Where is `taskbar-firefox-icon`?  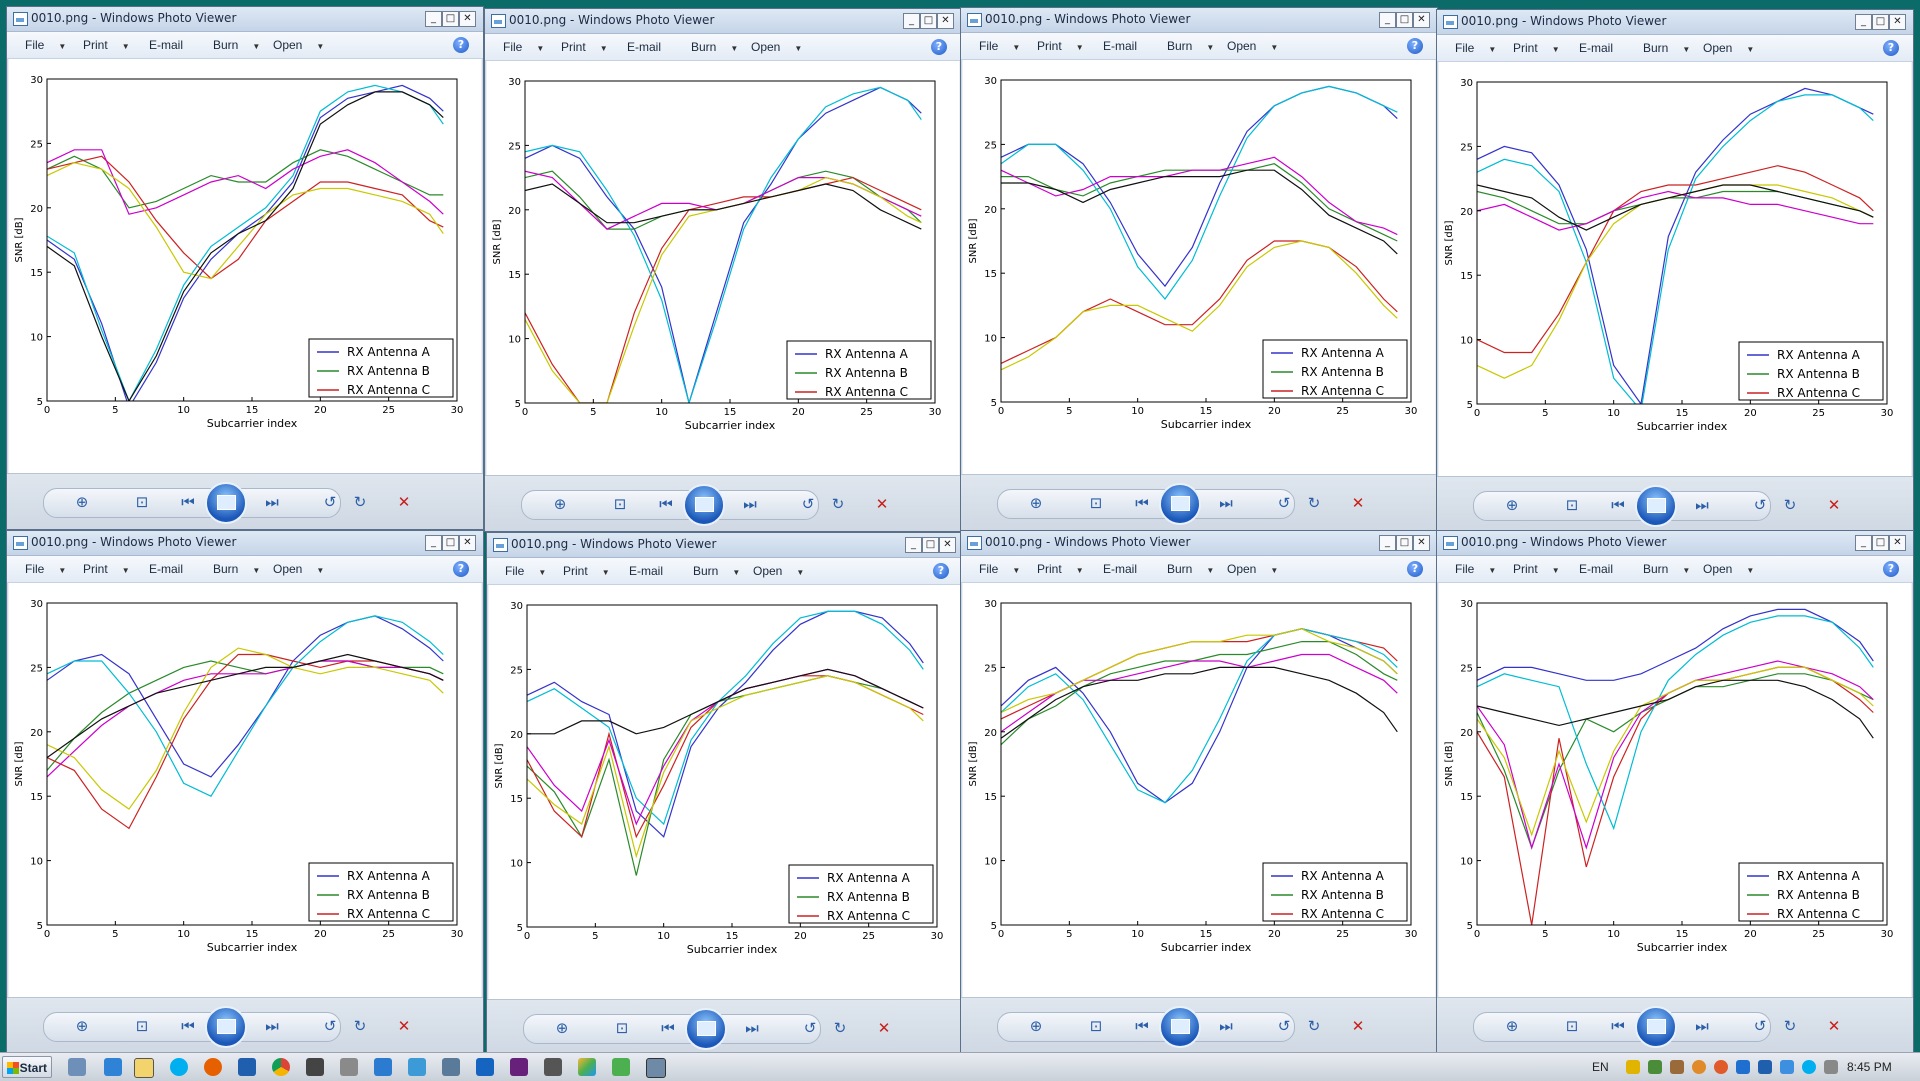 taskbar-firefox-icon is located at coordinates (213, 1067).